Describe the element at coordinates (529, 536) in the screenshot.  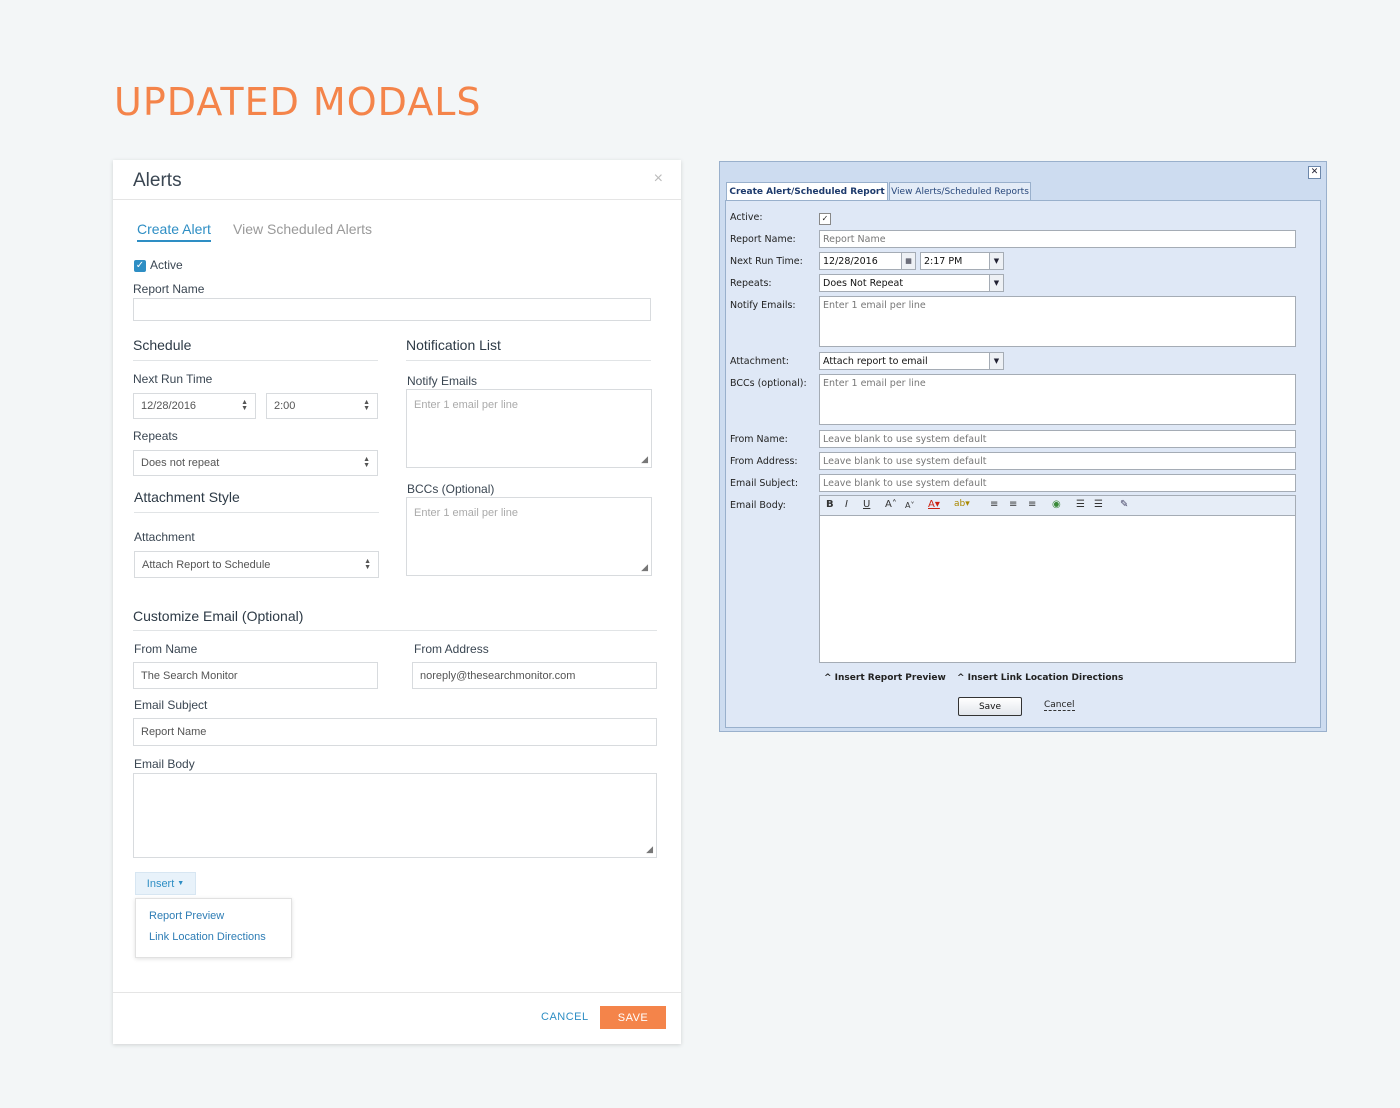
I see `bccs-textarea: Enter 1 email per line ◢` at that location.